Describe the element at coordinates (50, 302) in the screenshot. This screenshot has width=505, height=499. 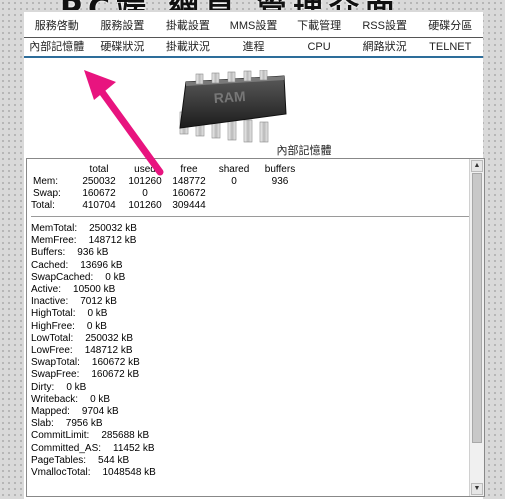
I see `meminfo-key: Inactive:` at that location.